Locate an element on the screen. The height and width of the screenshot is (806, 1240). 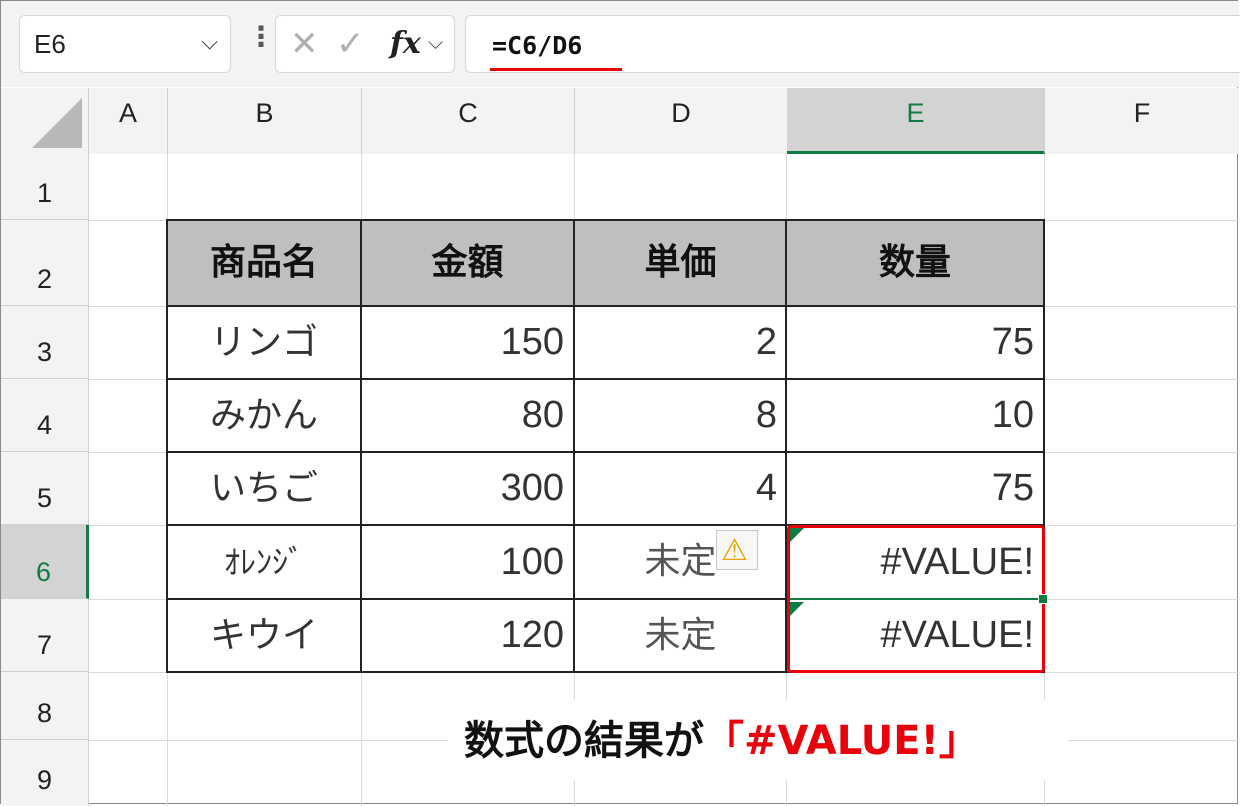
warning-icon: ⚠ is located at coordinates (734, 550).